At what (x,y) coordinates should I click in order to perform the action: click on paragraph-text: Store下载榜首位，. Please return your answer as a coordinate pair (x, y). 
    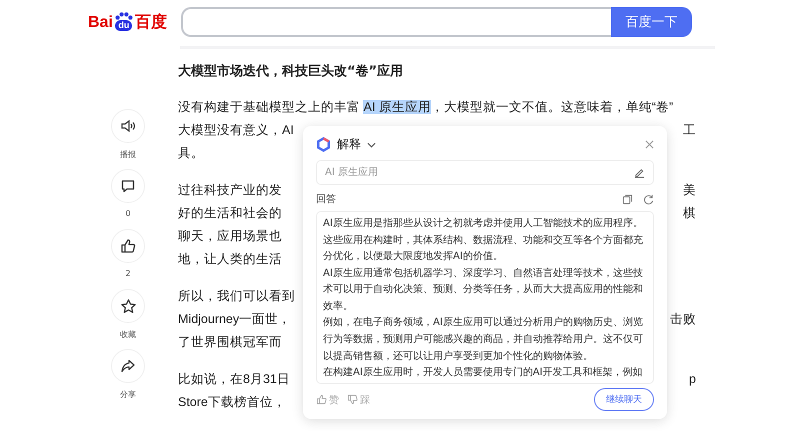
    Looking at the image, I should click on (232, 402).